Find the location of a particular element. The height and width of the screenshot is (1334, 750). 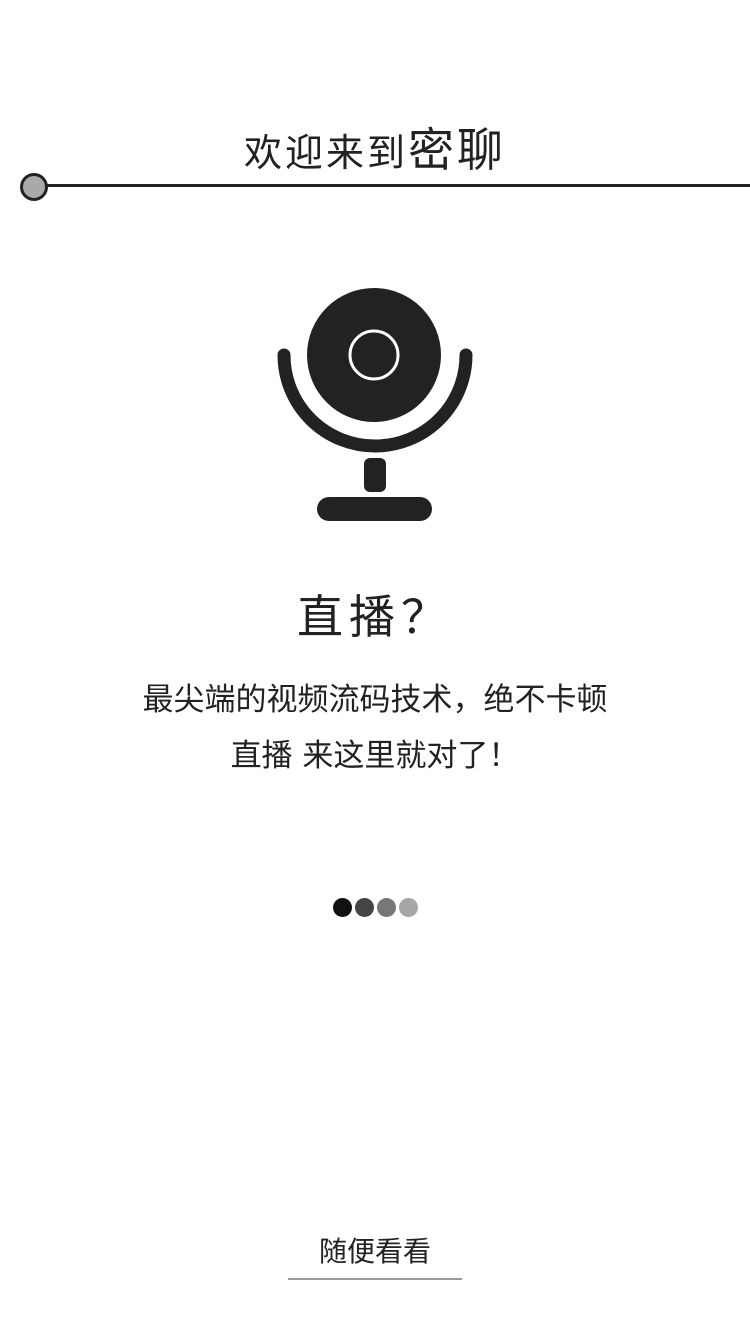

feature-description-line: 最尖端的视频流码技术，绝不卡顿 is located at coordinates (375, 700).